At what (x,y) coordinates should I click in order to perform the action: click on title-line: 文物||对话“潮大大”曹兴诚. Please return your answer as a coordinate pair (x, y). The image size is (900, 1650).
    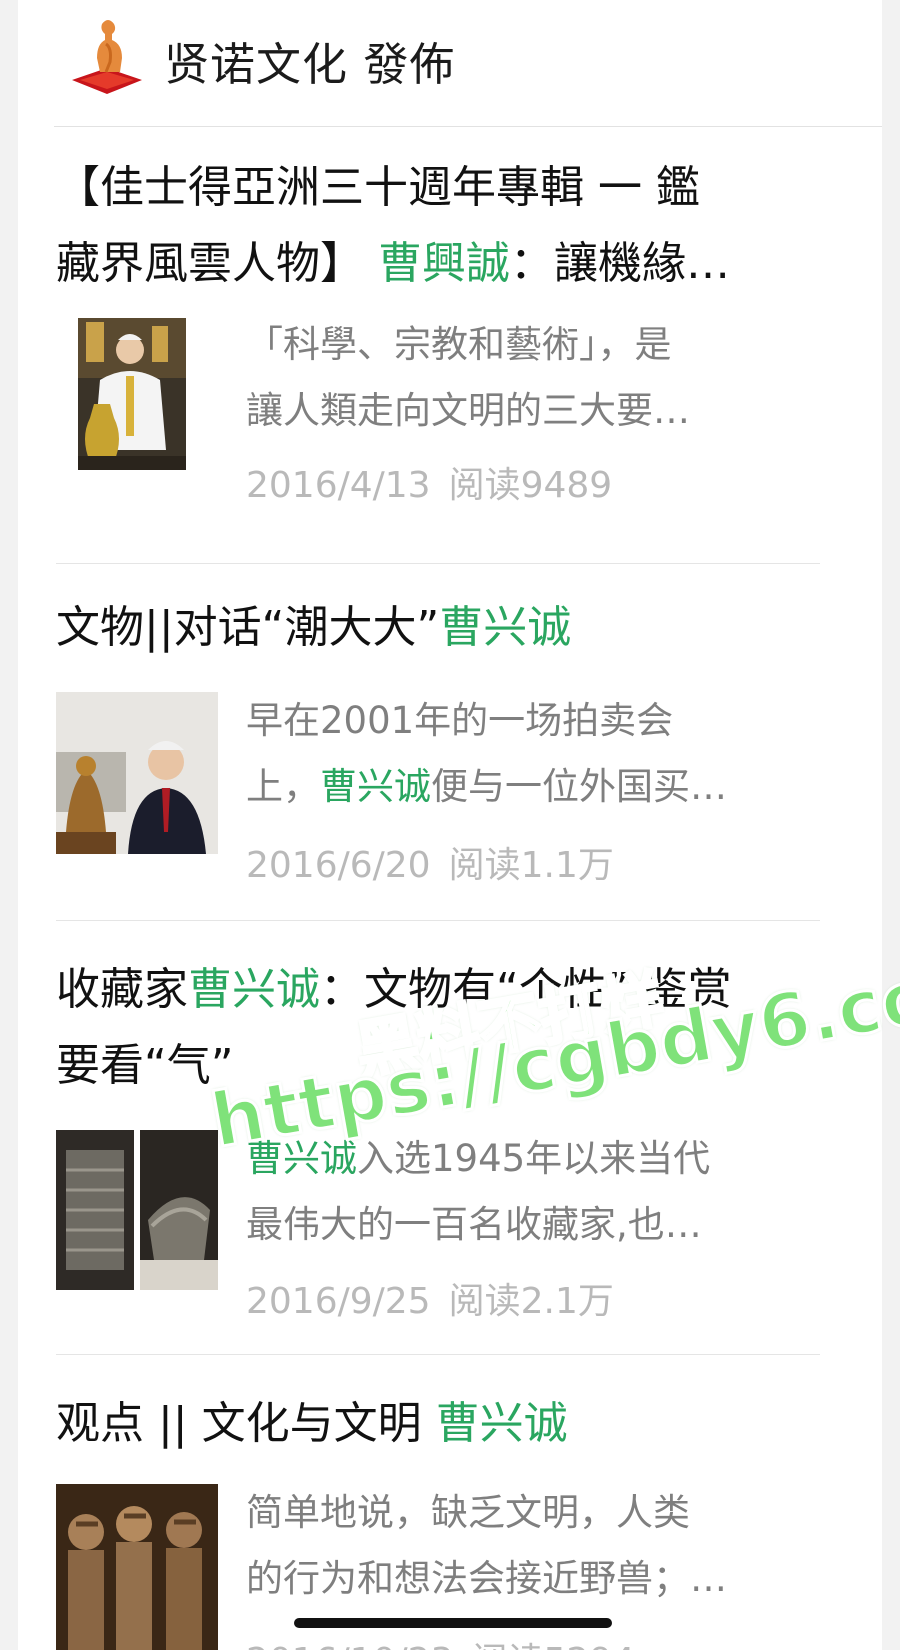
    Looking at the image, I should click on (314, 627).